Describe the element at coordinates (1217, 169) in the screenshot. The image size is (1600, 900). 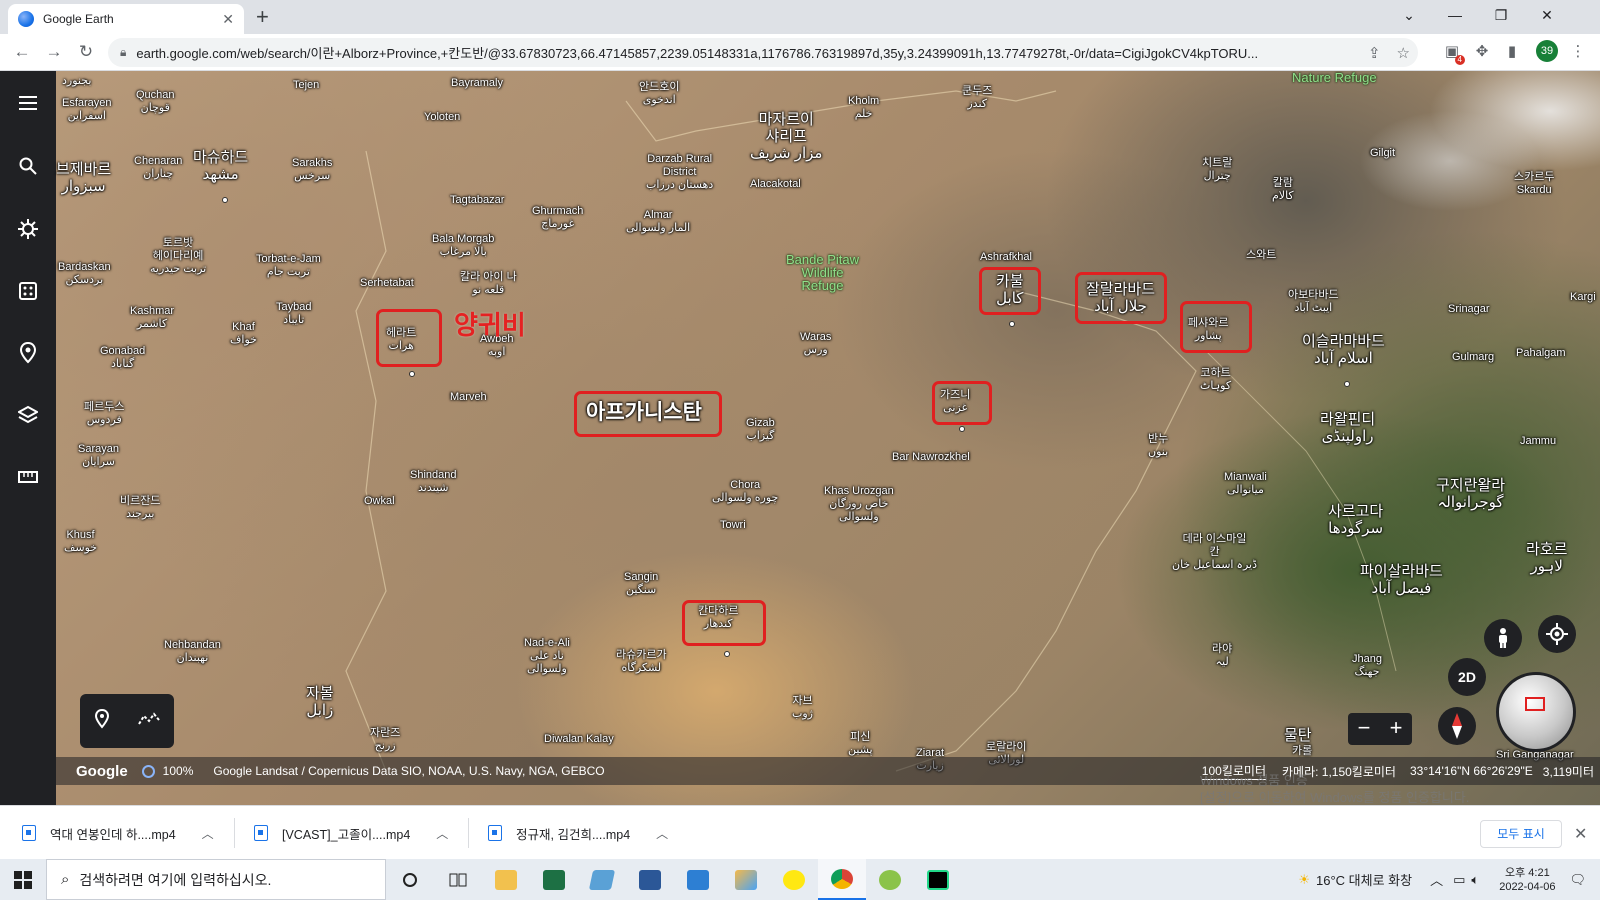
I see `map-label: 치트랄 چترال` at that location.